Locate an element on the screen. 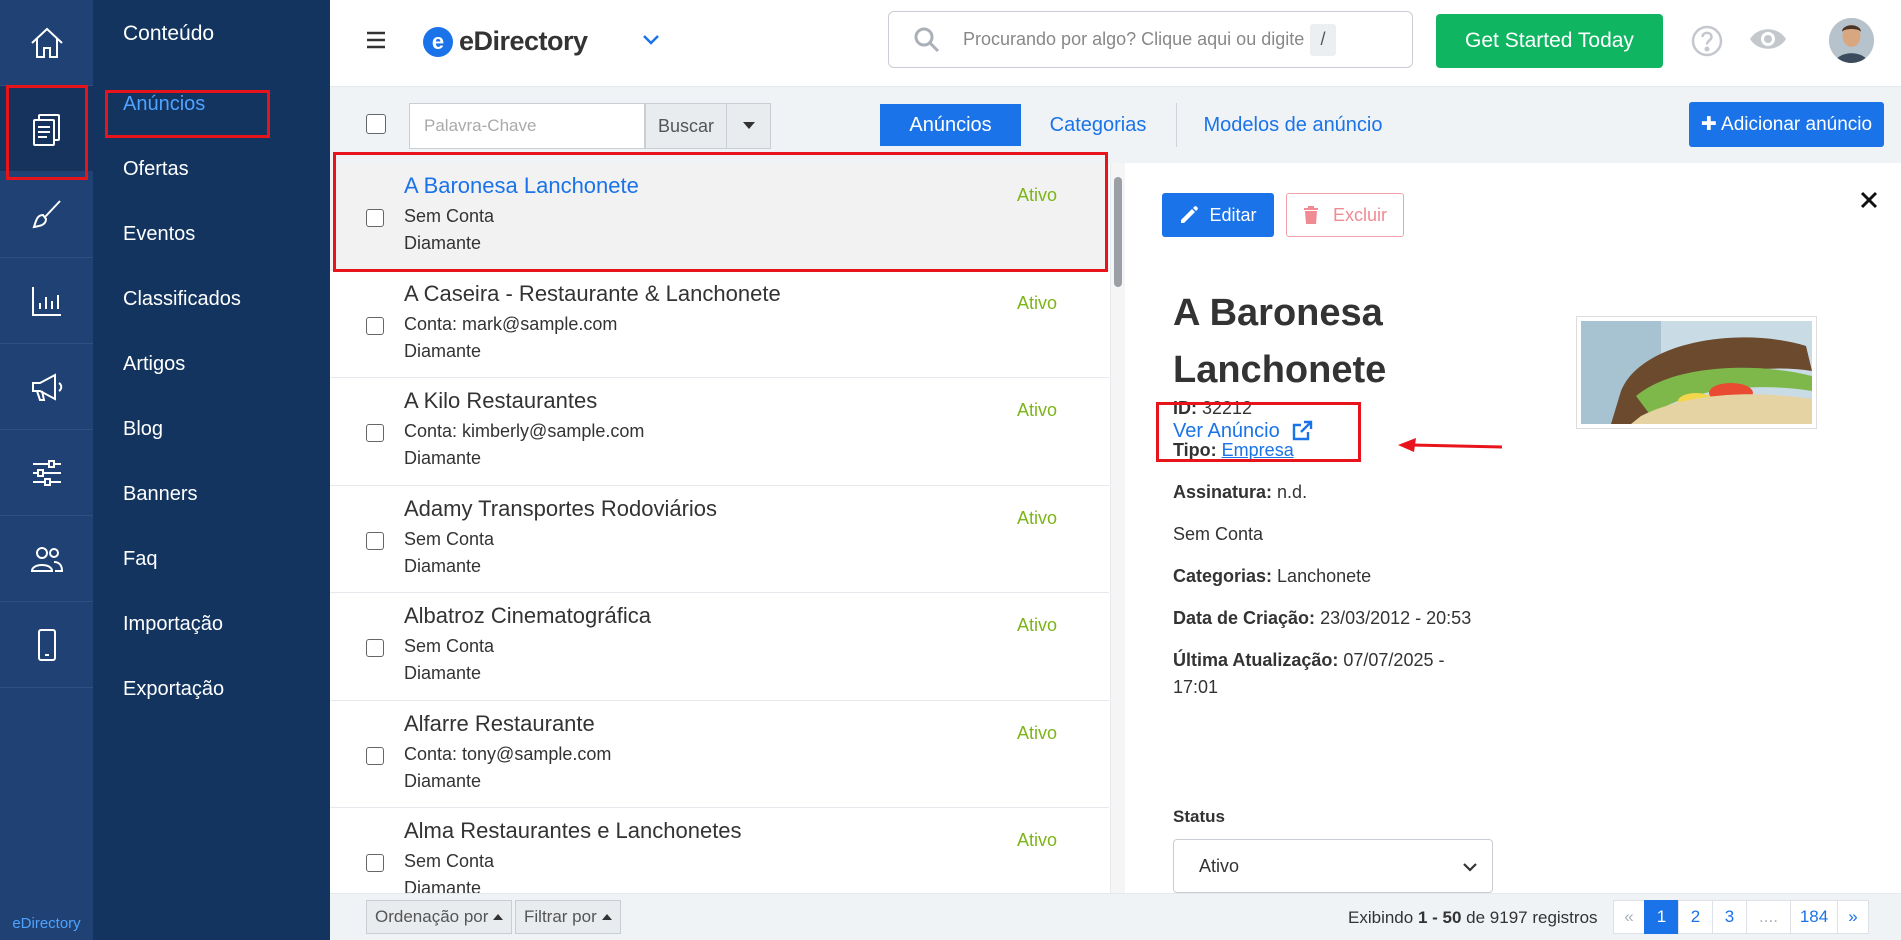  rail-reports is located at coordinates (46, 301).